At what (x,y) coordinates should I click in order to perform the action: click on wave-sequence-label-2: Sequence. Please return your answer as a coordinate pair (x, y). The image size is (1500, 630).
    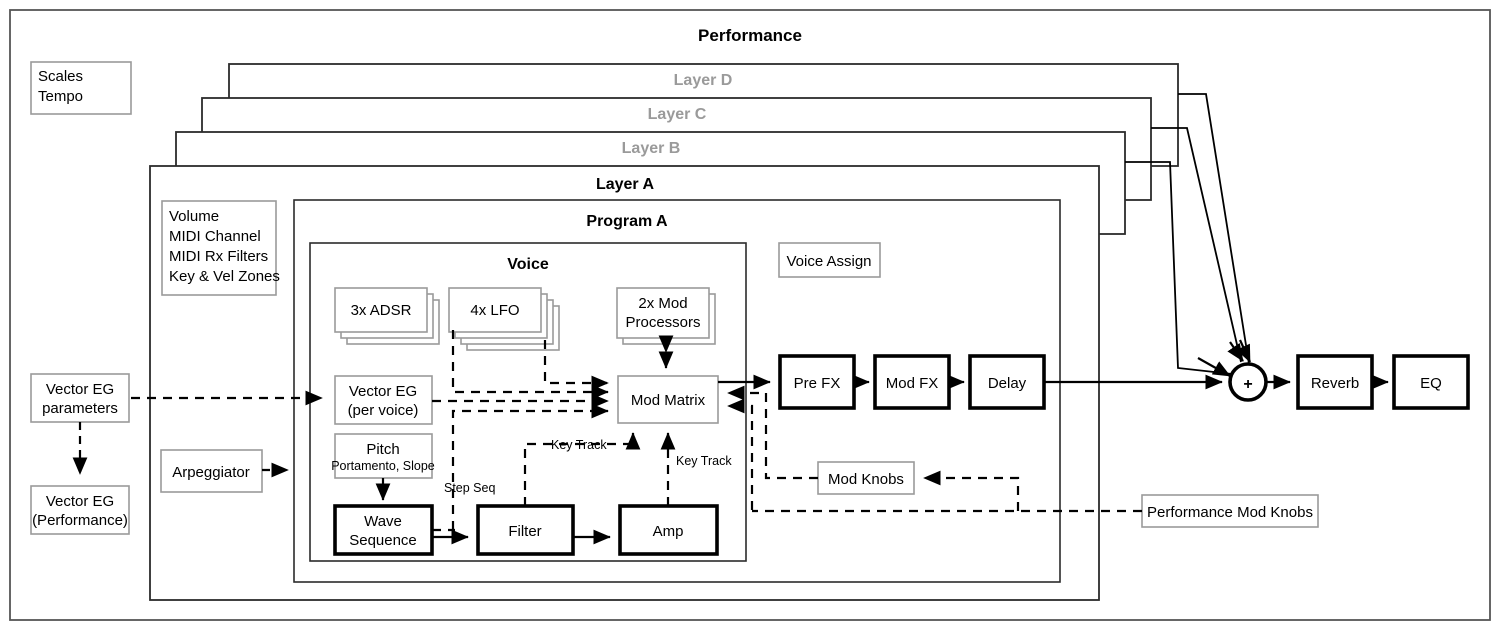
    Looking at the image, I should click on (383, 540).